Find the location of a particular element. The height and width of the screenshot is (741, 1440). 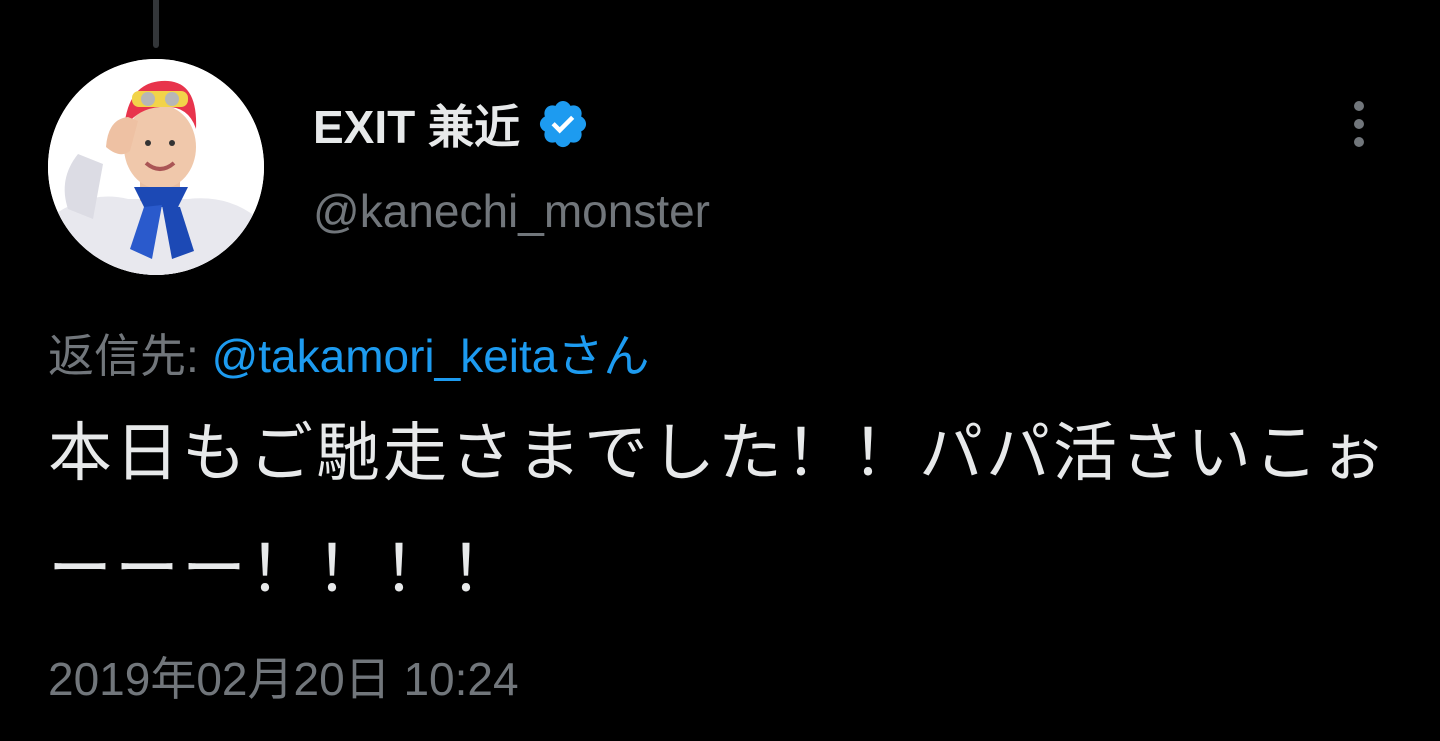

author-name-row: EXIT 兼近 is located at coordinates (451, 124).